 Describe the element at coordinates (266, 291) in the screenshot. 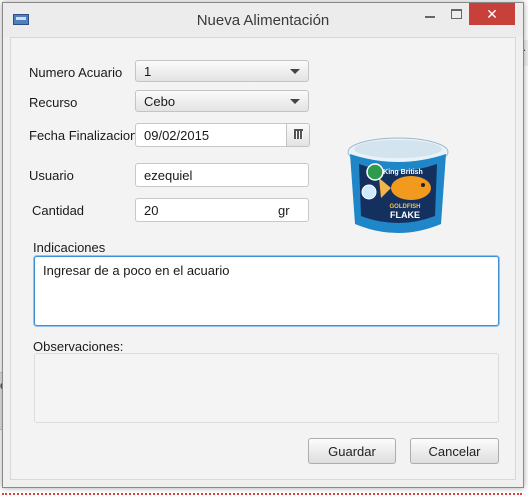

I see `indicaciones-textarea: Ingresar de a poco en el acuario` at that location.